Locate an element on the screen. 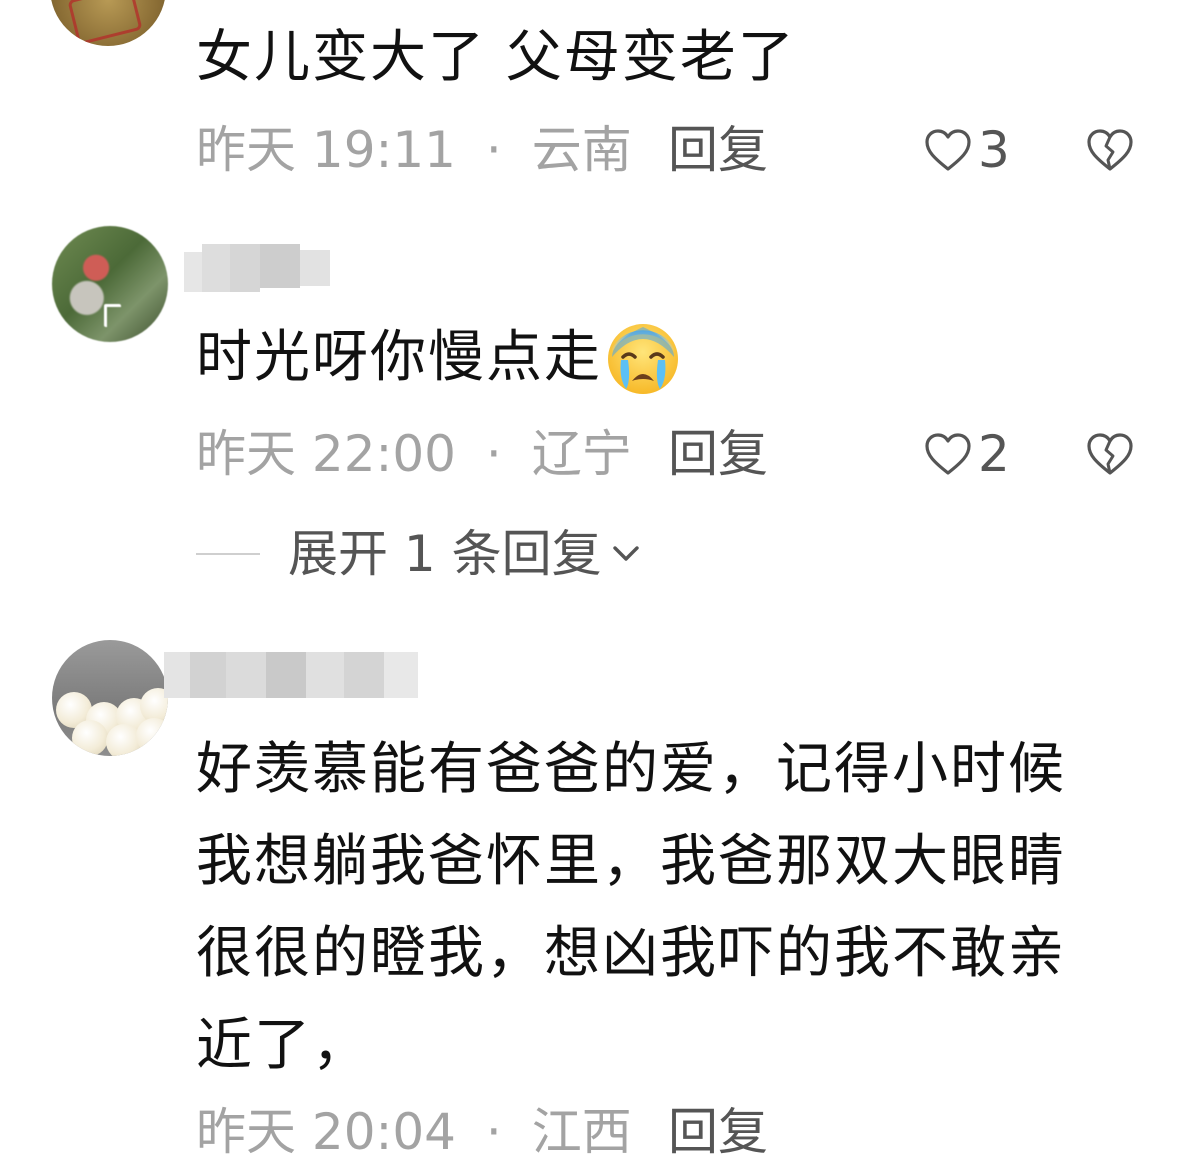  comment-meta: 昨天 22:00 · 辽宁 is located at coordinates (414, 454).